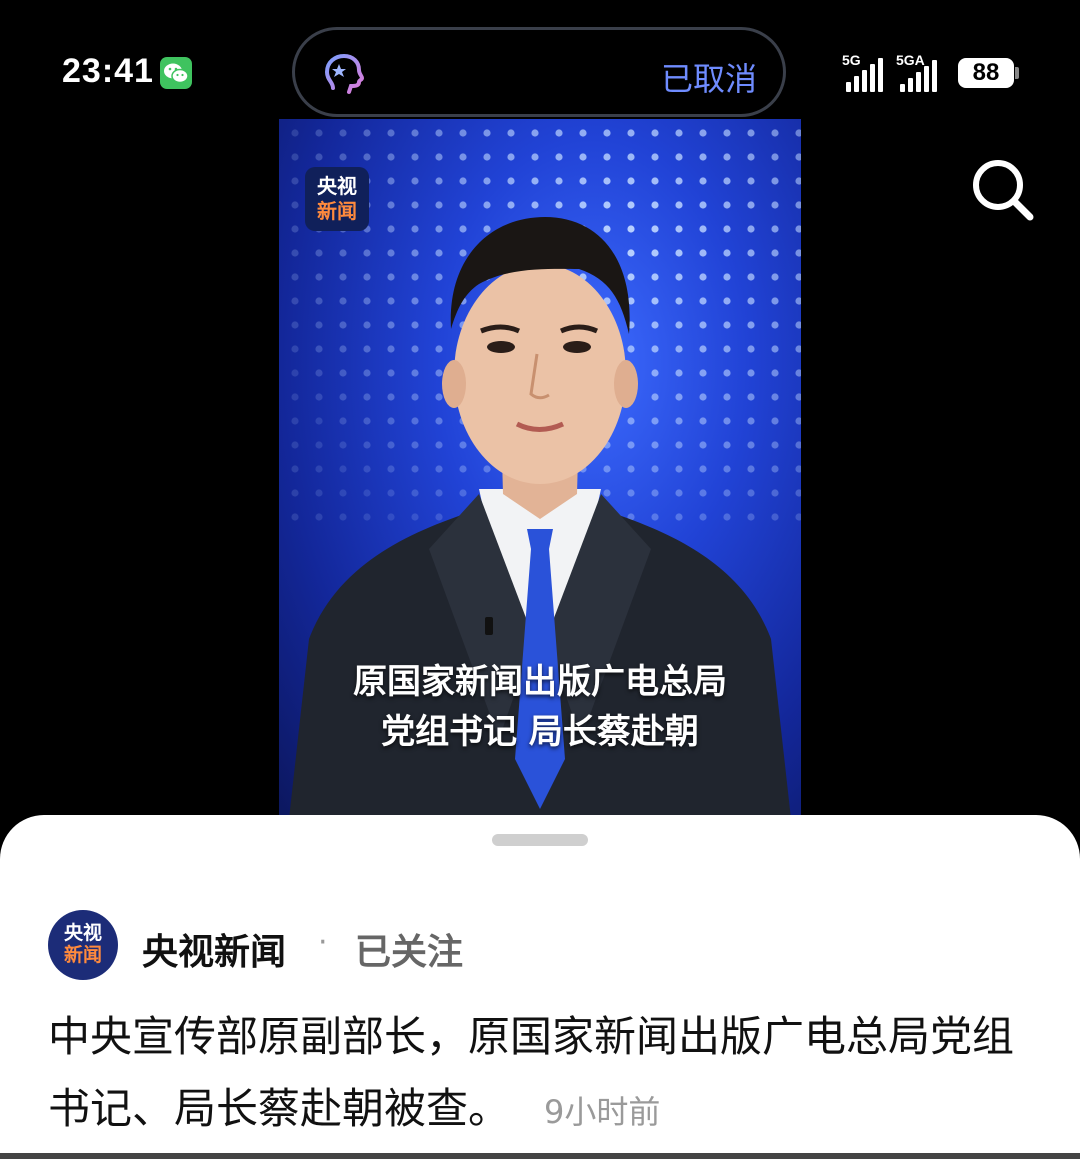 This screenshot has height=1159, width=1080. Describe the element at coordinates (602, 1112) in the screenshot. I see `post-time: 9小时前` at that location.